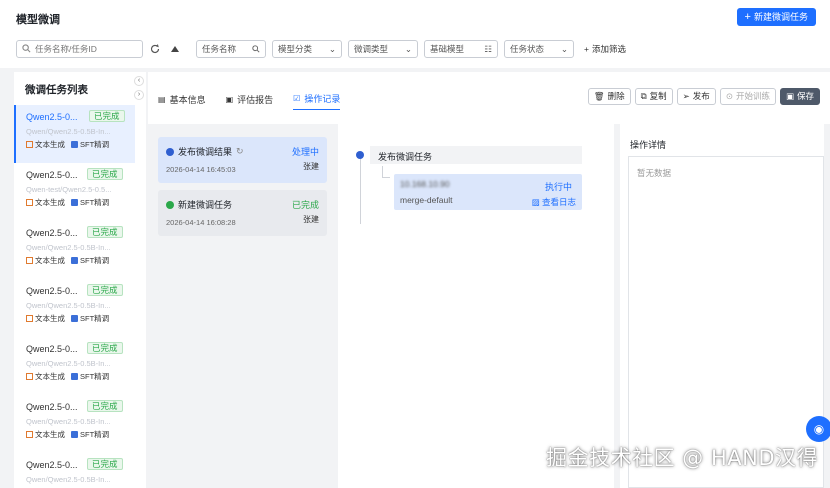 The height and width of the screenshot is (488, 830). What do you see at coordinates (799, 96) in the screenshot?
I see `save-button: ▣ 保存` at bounding box center [799, 96].